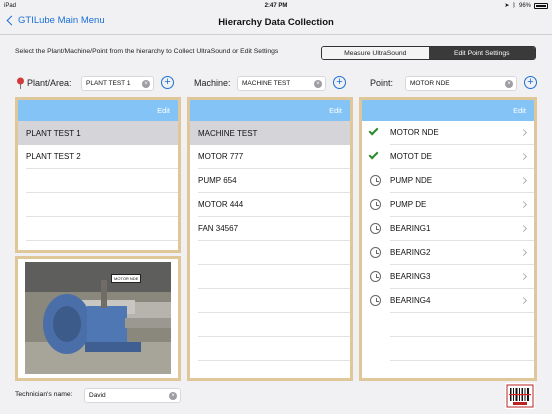 The width and height of the screenshot is (552, 414). I want to click on list-item: MOTOR 777, so click(274, 157).